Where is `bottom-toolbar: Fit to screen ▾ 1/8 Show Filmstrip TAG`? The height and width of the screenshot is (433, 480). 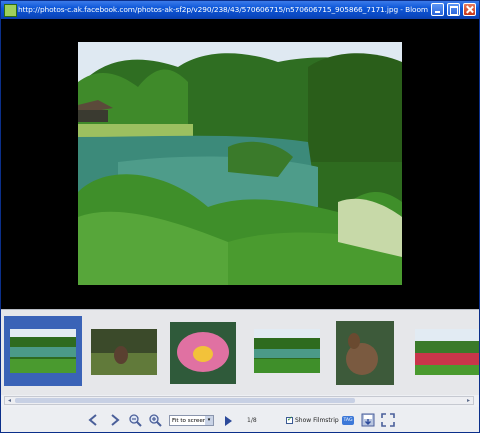 bottom-toolbar: Fit to screen ▾ 1/8 Show Filmstrip TAG is located at coordinates (240, 419).